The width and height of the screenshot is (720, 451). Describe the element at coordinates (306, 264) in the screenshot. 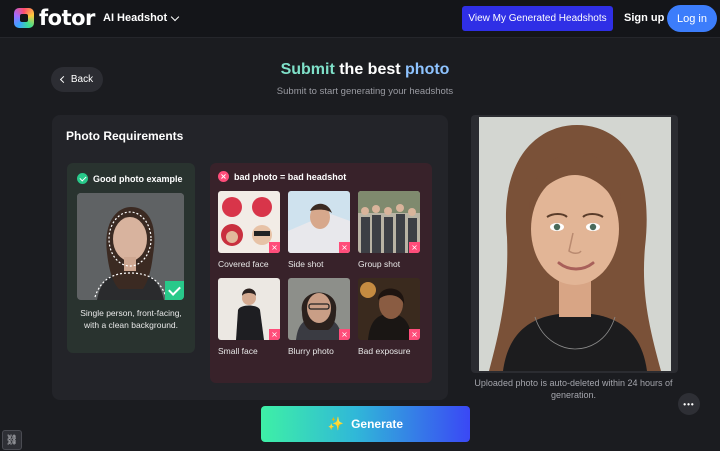

I see `bad-example-label: Side shot` at that location.